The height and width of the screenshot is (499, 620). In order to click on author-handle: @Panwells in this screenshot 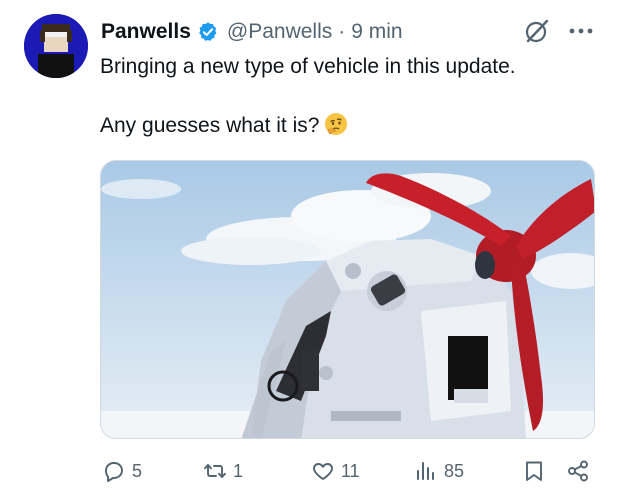, I will do `click(279, 32)`.